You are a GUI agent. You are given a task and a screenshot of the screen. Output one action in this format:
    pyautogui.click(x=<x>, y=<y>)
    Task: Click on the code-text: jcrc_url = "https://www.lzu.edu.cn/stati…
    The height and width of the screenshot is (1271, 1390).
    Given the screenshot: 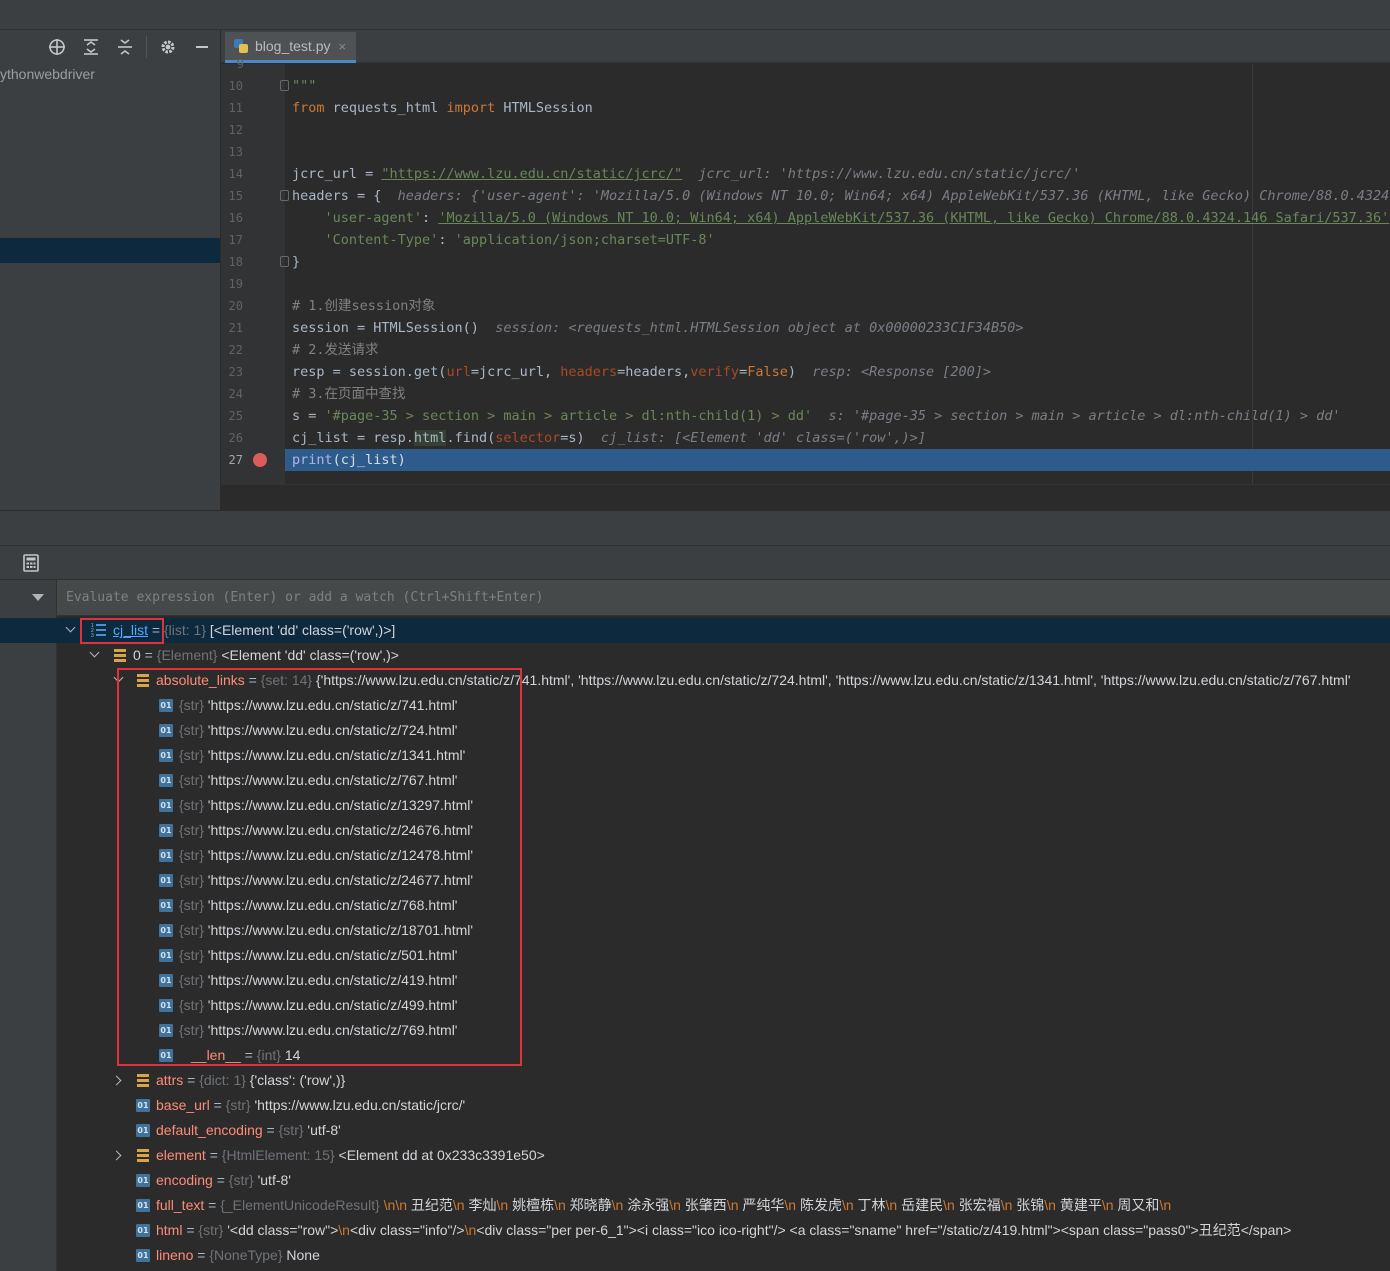 What is the action you would take?
    pyautogui.click(x=686, y=174)
    